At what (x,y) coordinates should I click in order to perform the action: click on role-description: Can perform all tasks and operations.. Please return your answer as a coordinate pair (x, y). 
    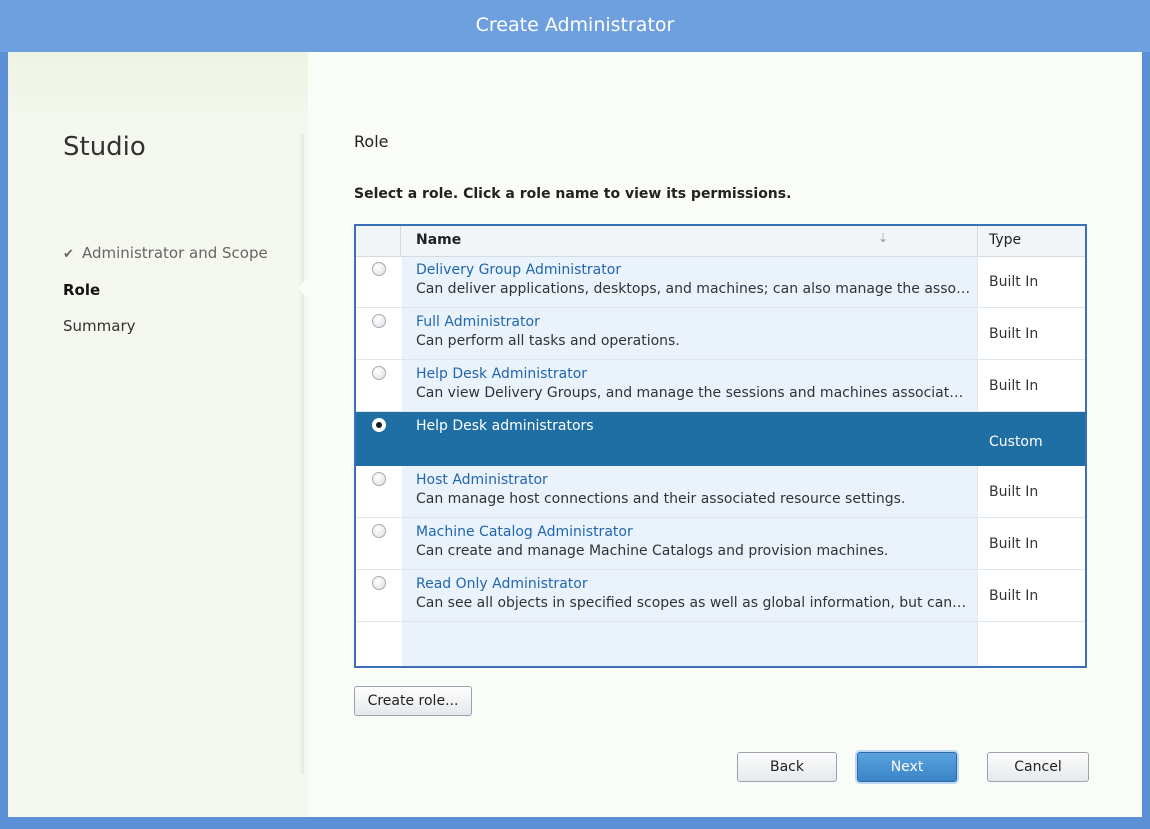
    Looking at the image, I should click on (548, 341).